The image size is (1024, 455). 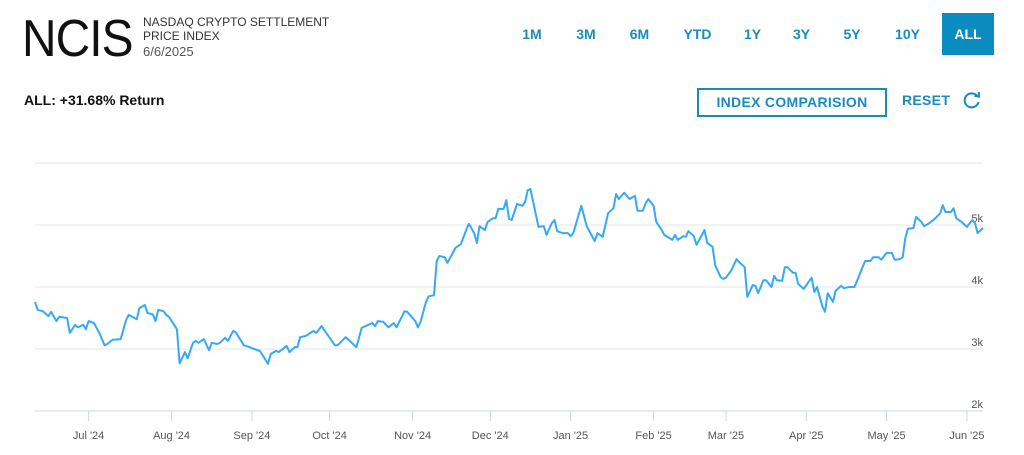 I want to click on x-tick-label: Feb '25, so click(x=653, y=436).